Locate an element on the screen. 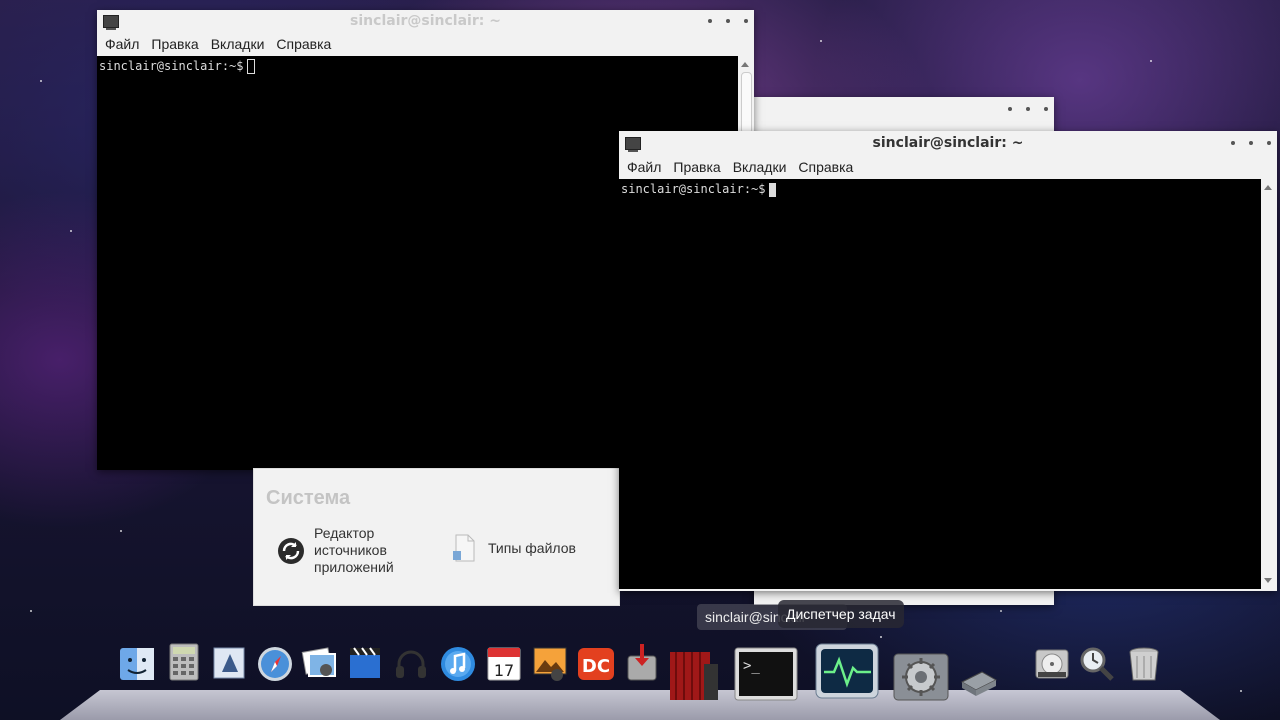 This screenshot has width=1280, height=720. calculator-icon is located at coordinates (184, 662).